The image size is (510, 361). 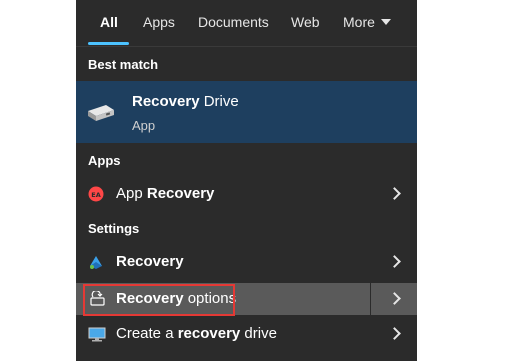 I want to click on result-create-recovery-drive: Create a recovery drive, so click(x=246, y=334).